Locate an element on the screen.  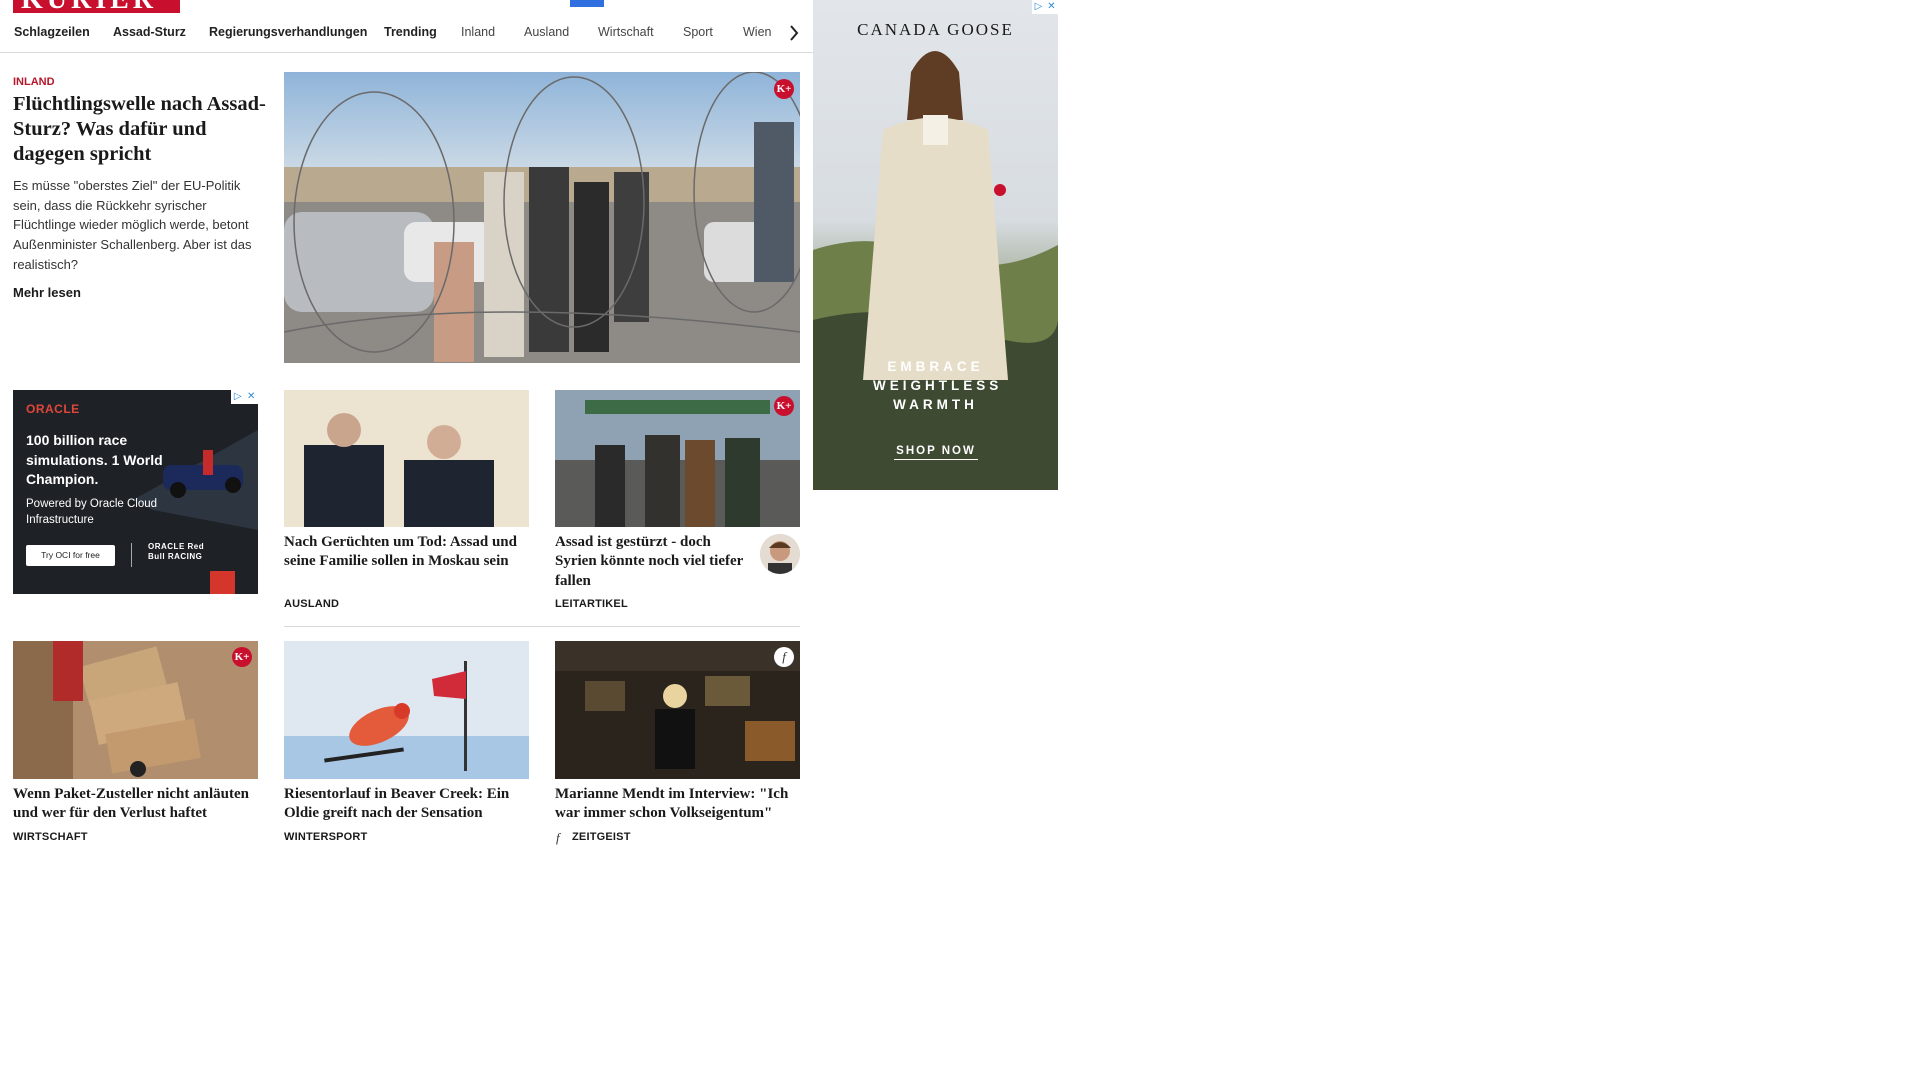
oracle-subline: Powered by Oracle Cloud Infrastructure is located at coordinates (92, 512).